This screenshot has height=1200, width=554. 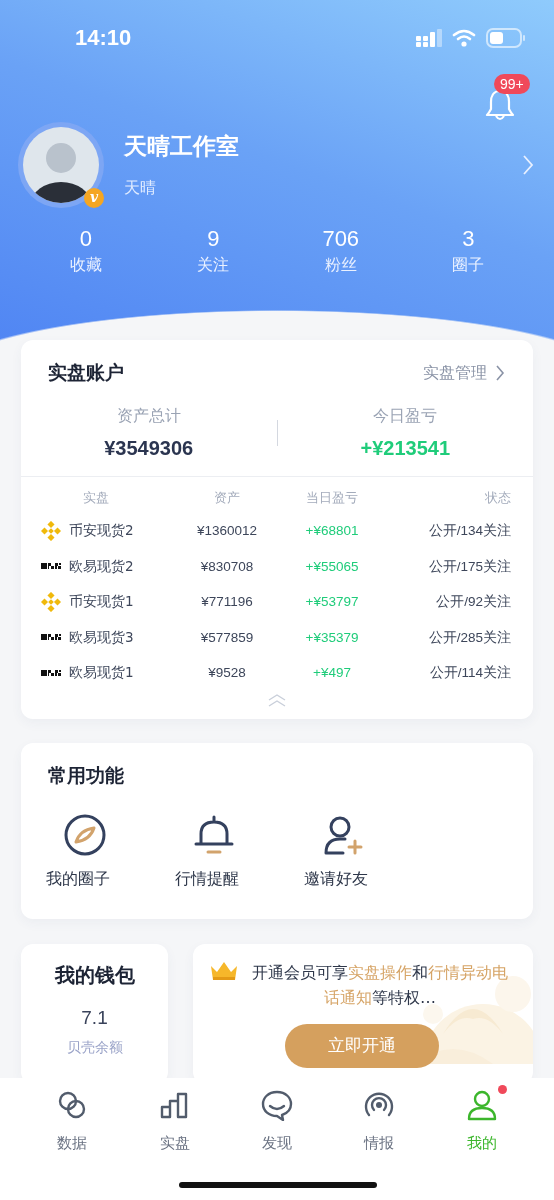 I want to click on account-name: 币安现货1, so click(x=101, y=602).